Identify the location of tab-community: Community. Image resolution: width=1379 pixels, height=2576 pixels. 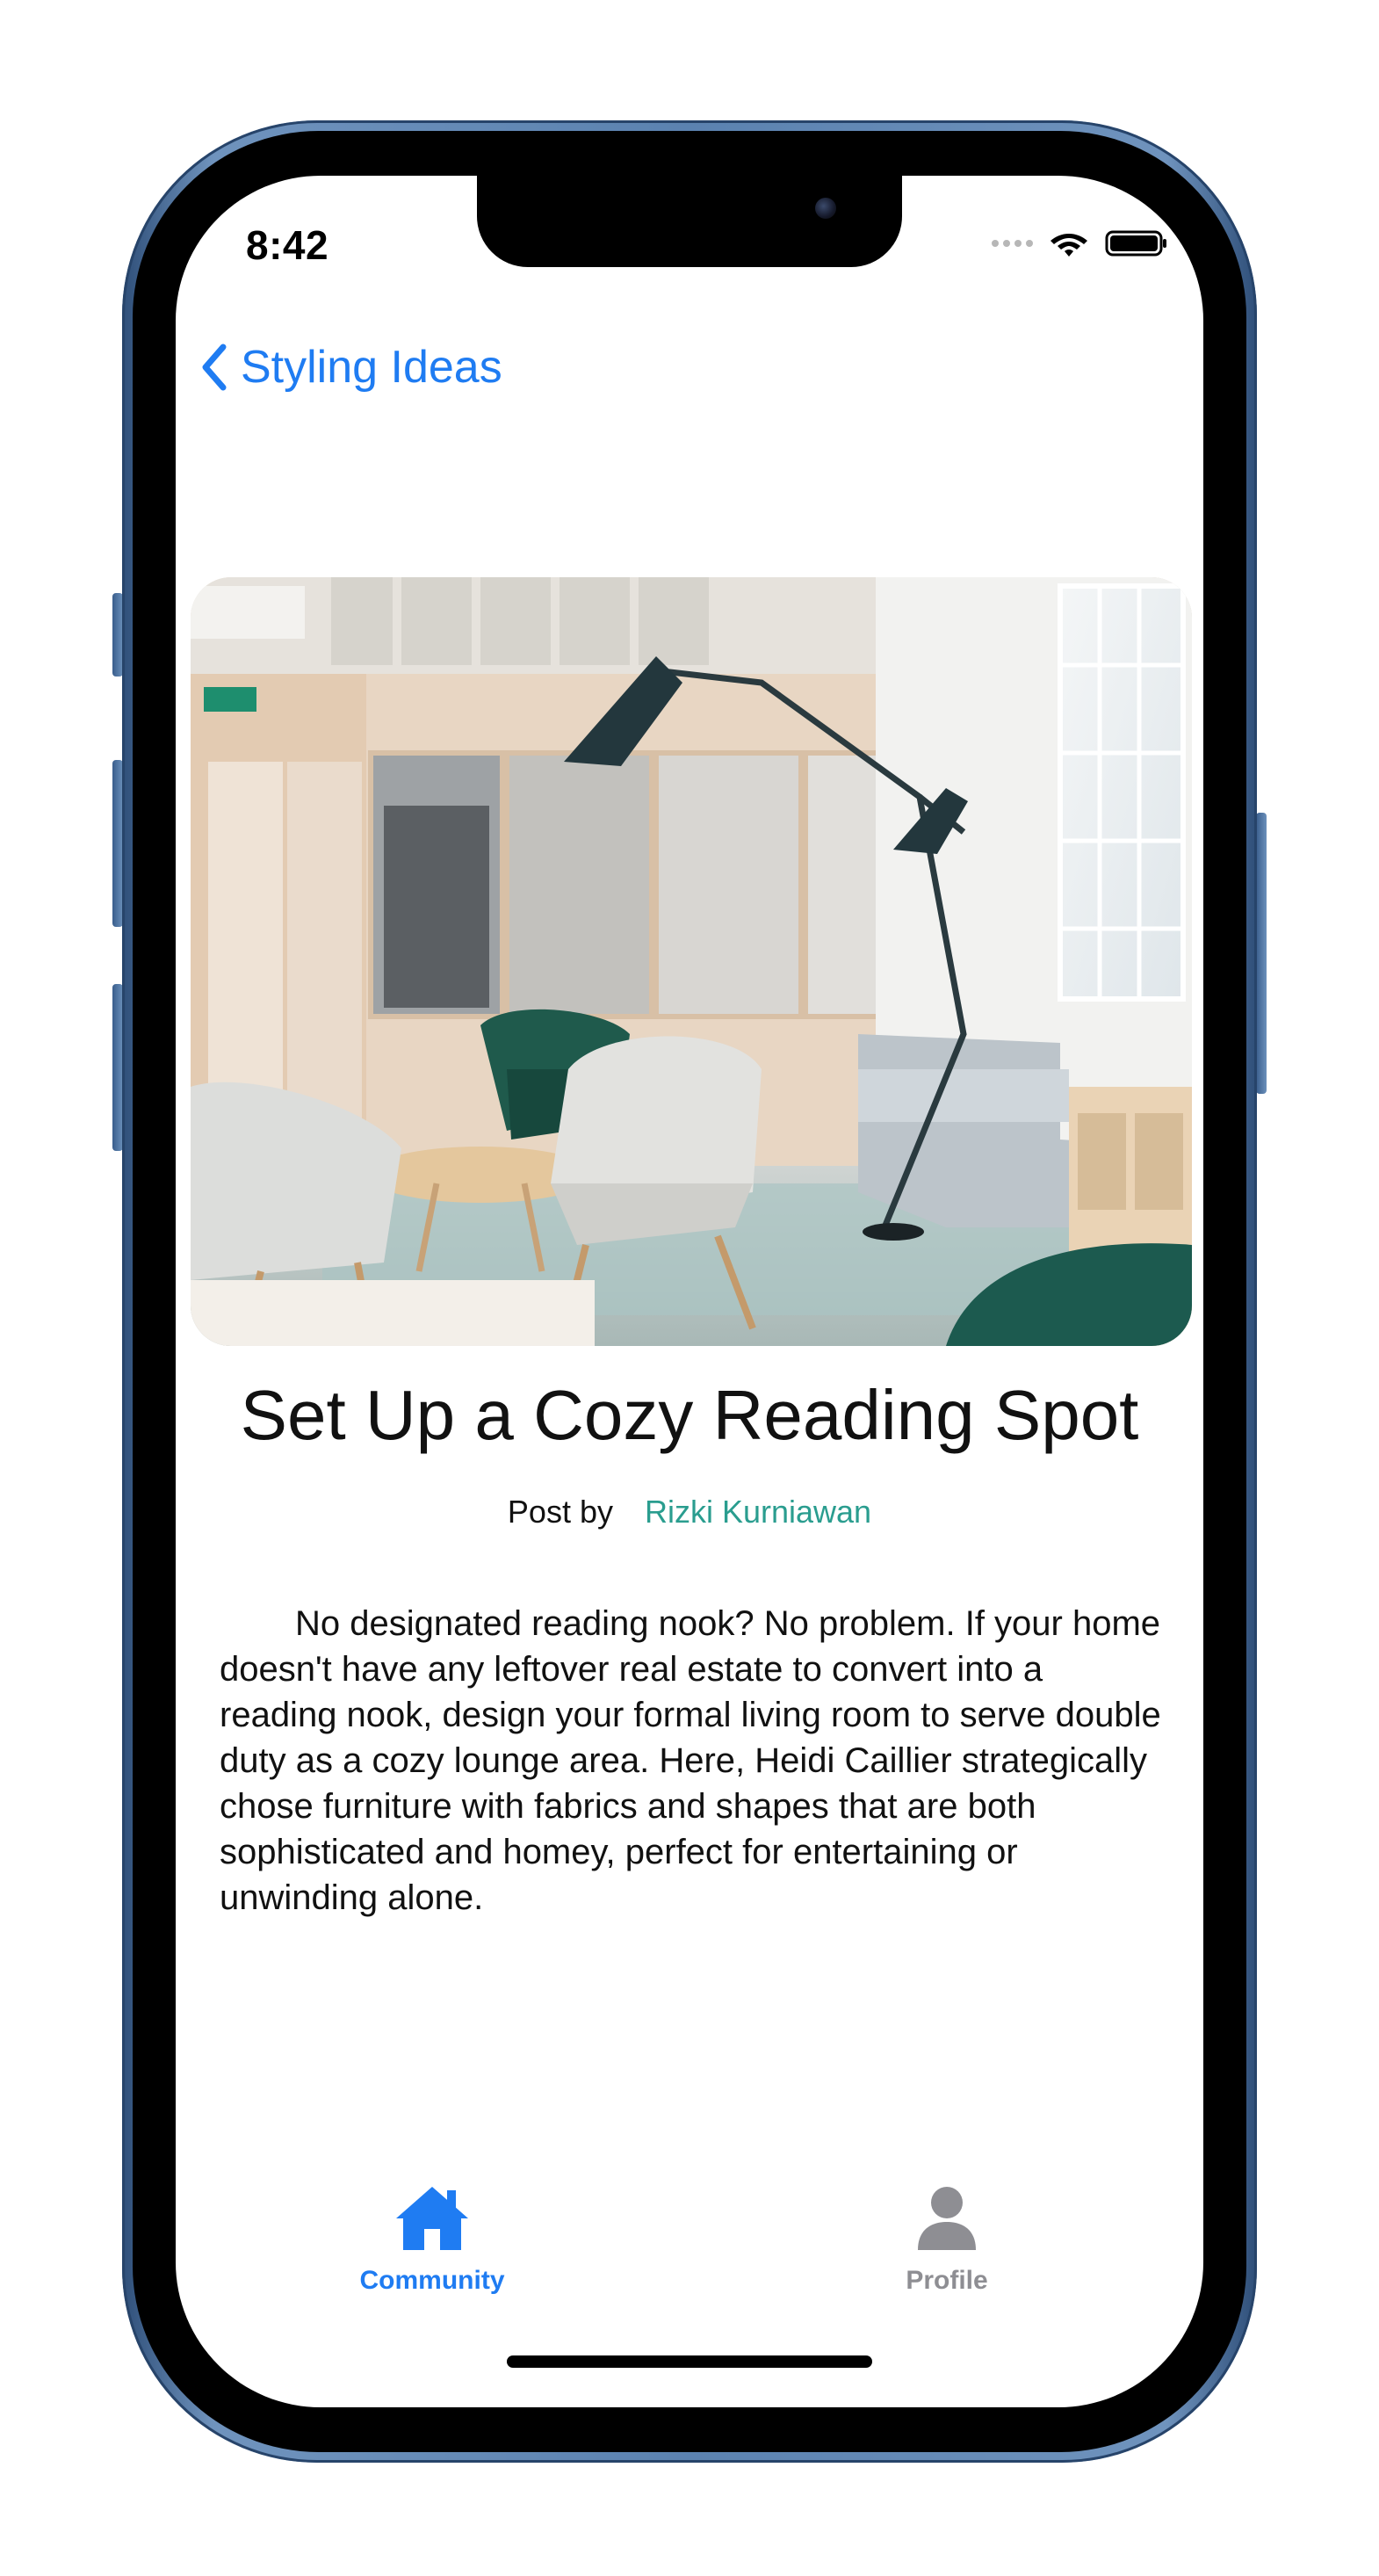
(432, 2239).